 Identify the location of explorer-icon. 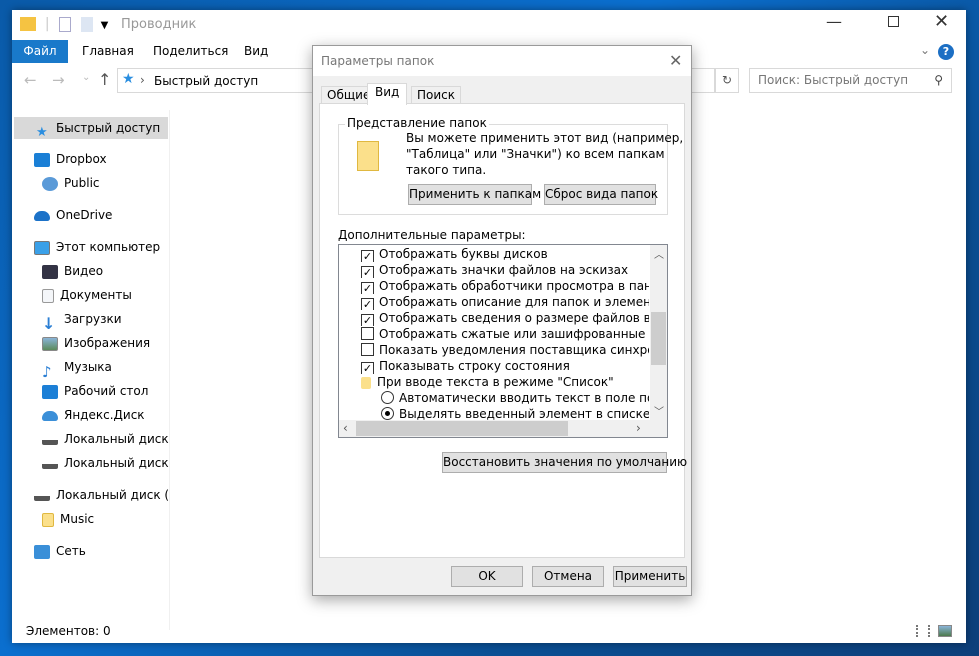
(28, 24).